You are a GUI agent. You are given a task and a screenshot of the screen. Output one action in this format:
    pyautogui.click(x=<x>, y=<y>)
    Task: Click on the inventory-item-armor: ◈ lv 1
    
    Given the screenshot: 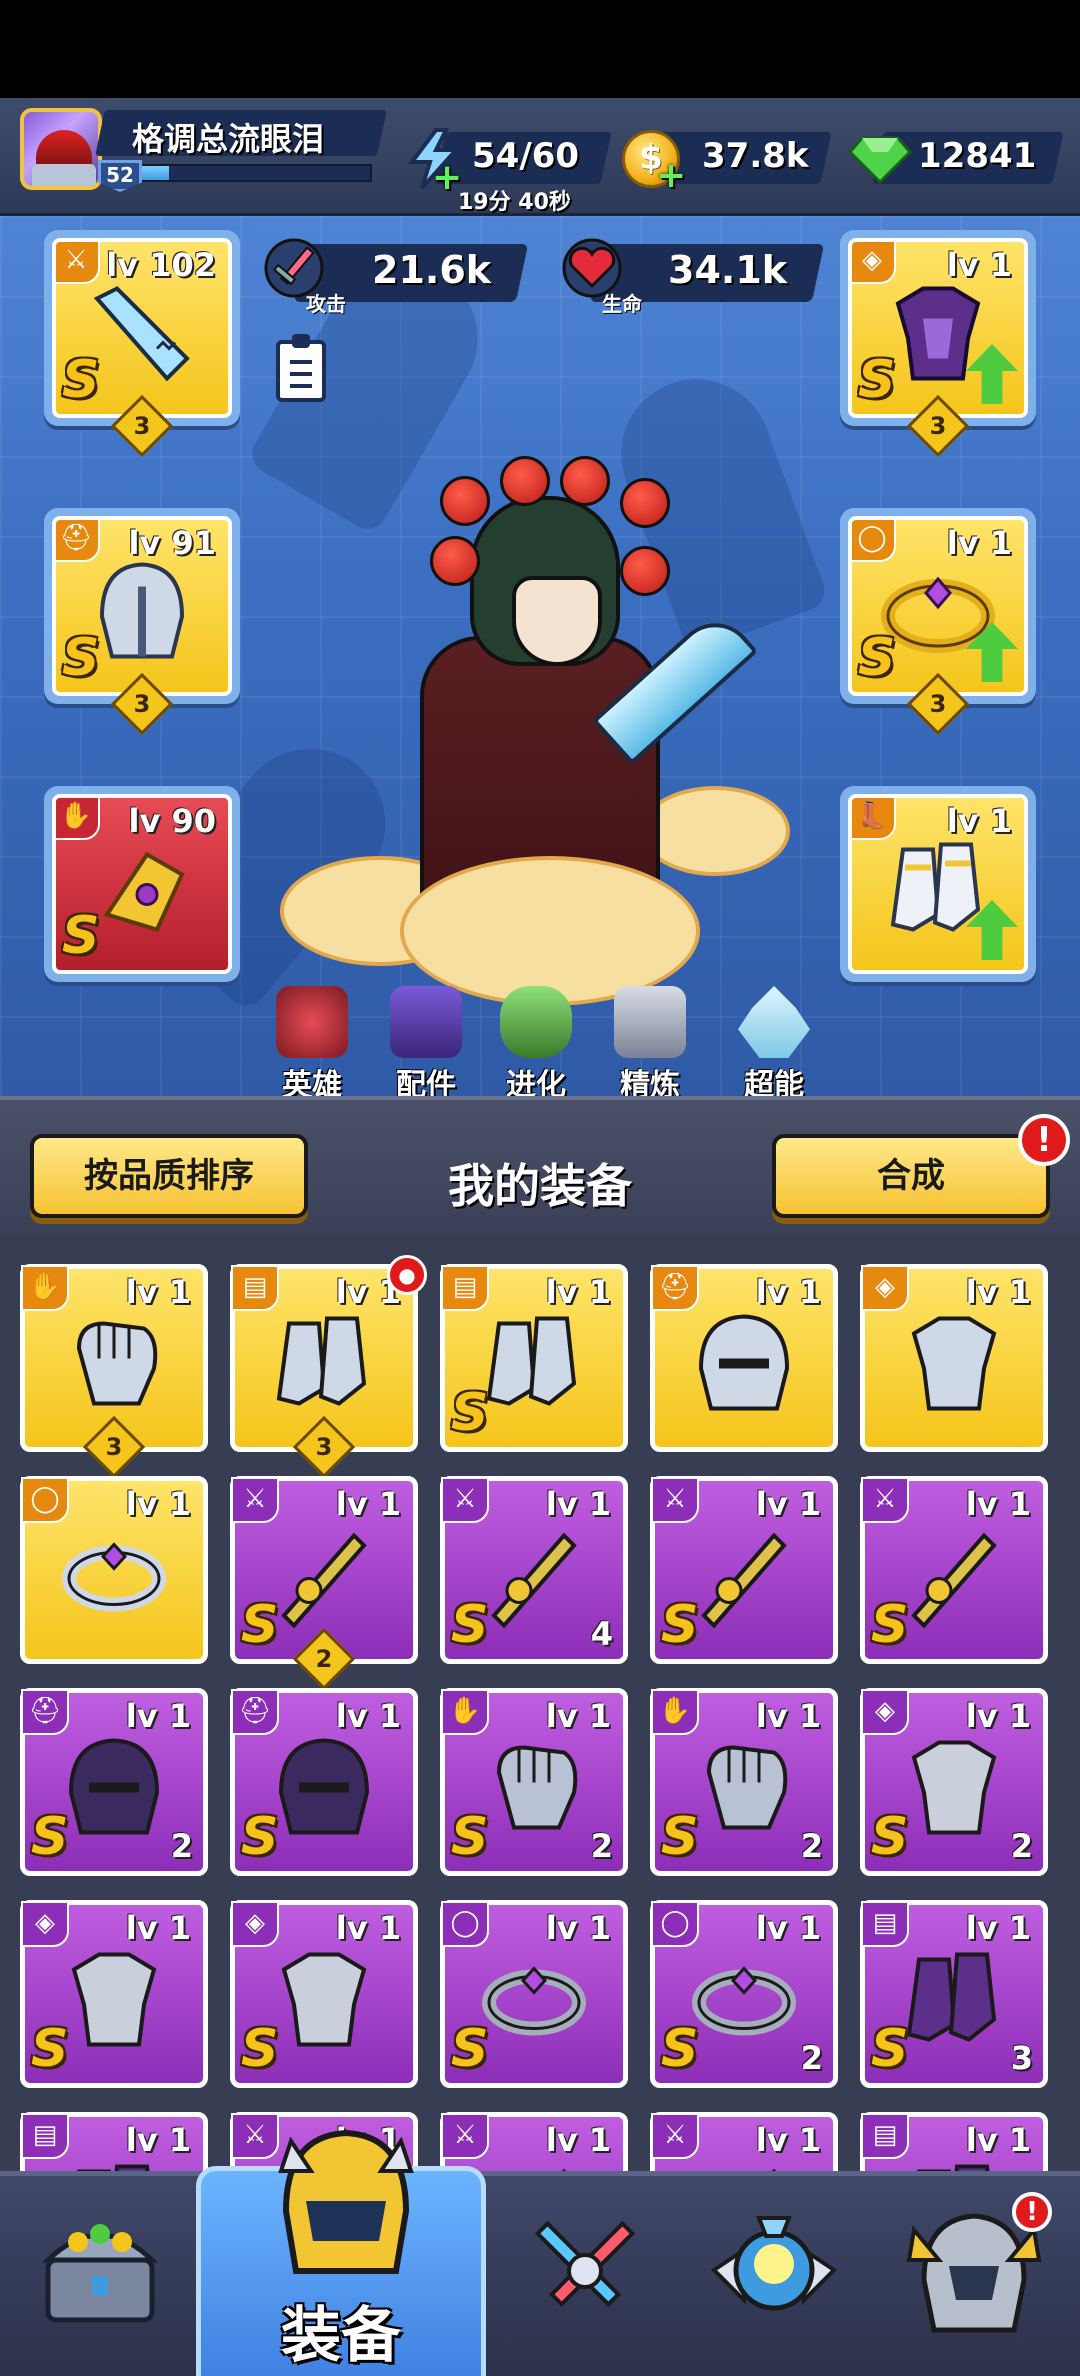 What is the action you would take?
    pyautogui.click(x=954, y=1358)
    